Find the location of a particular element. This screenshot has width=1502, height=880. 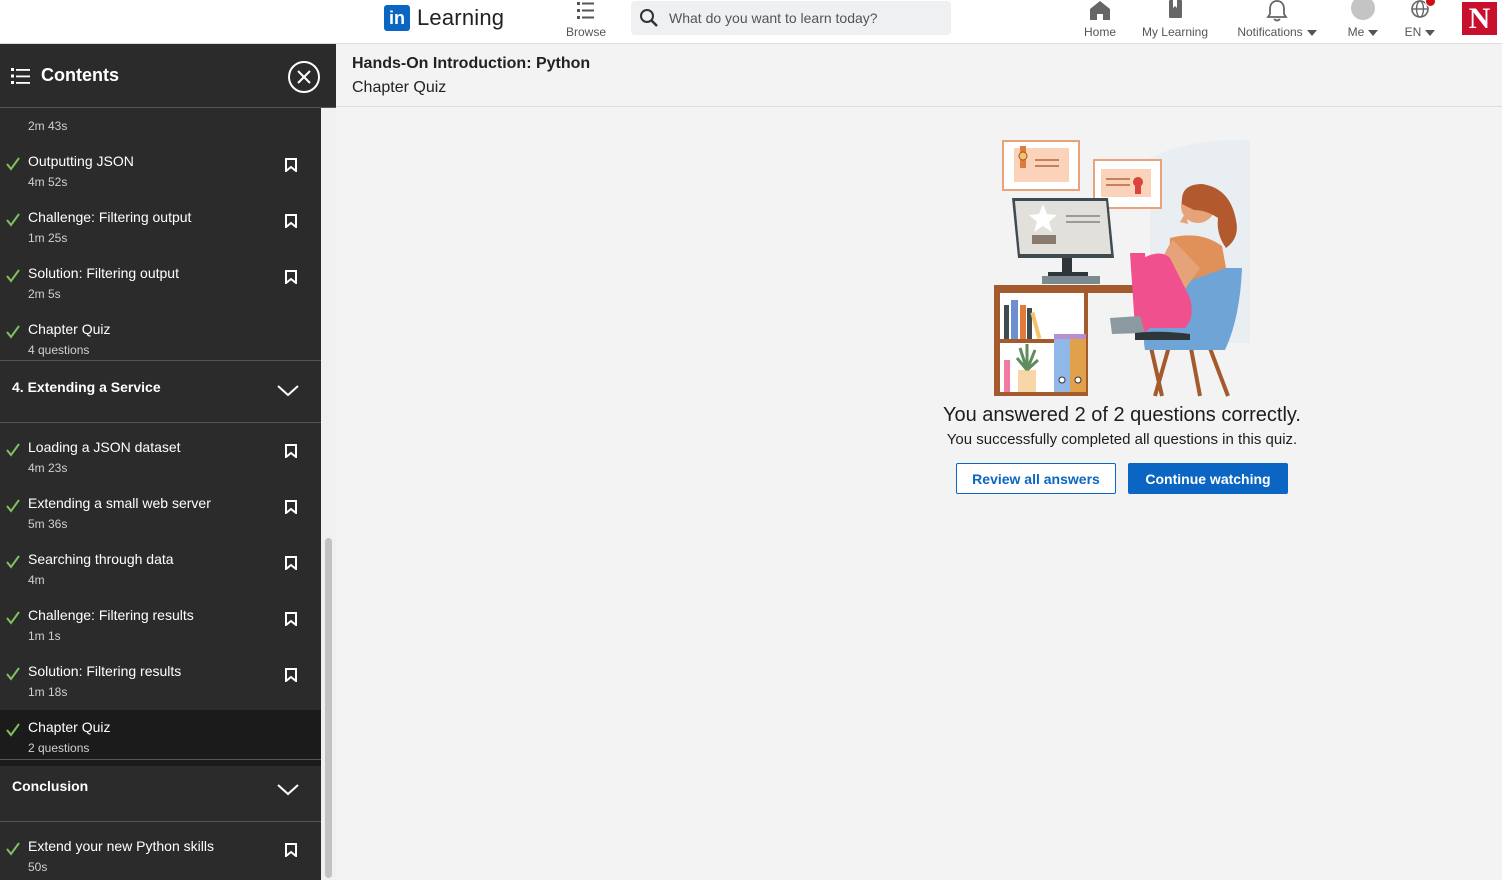

item-title: Searching through data is located at coordinates (101, 559).